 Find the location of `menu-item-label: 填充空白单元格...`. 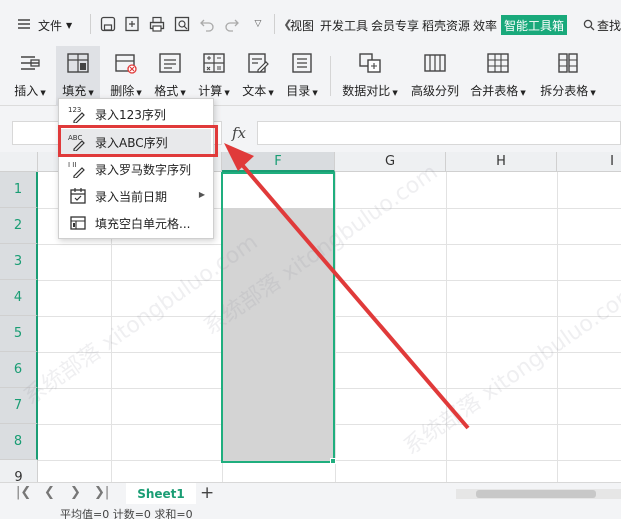

menu-item-label: 填充空白单元格... is located at coordinates (143, 223).